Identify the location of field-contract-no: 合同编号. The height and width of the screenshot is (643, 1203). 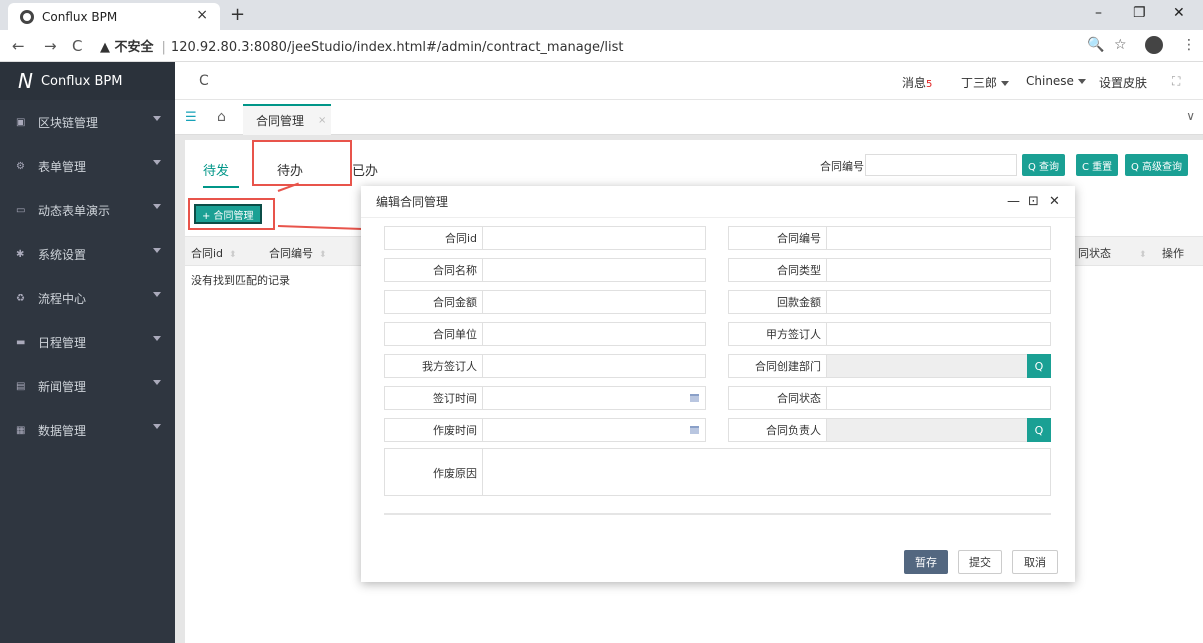
(889, 238).